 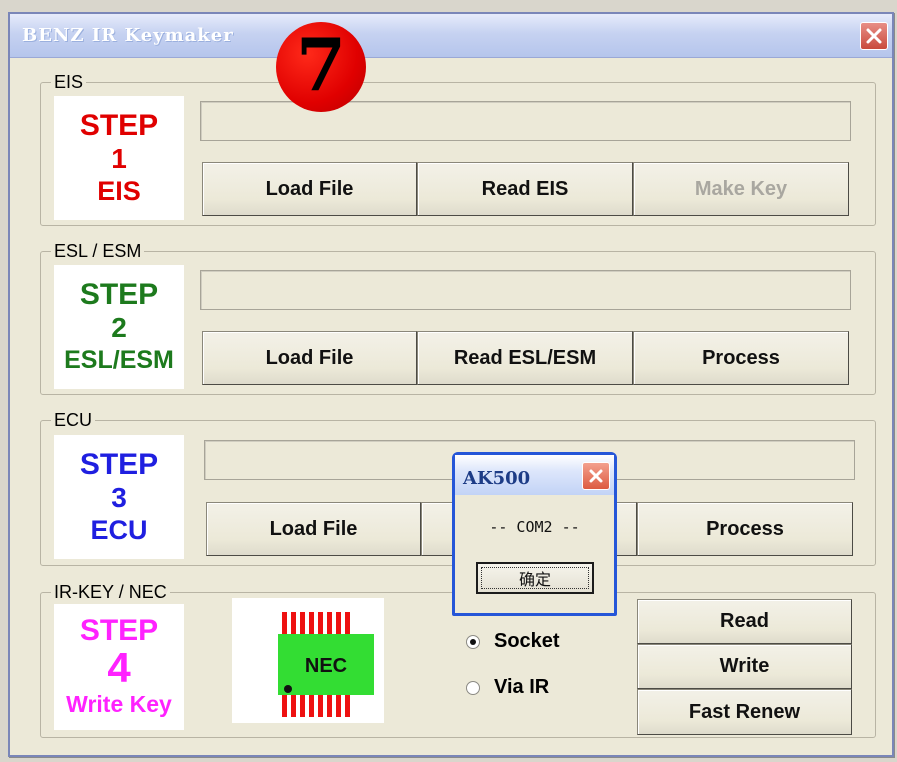 What do you see at coordinates (525, 121) in the screenshot?
I see `eis-file-path-field` at bounding box center [525, 121].